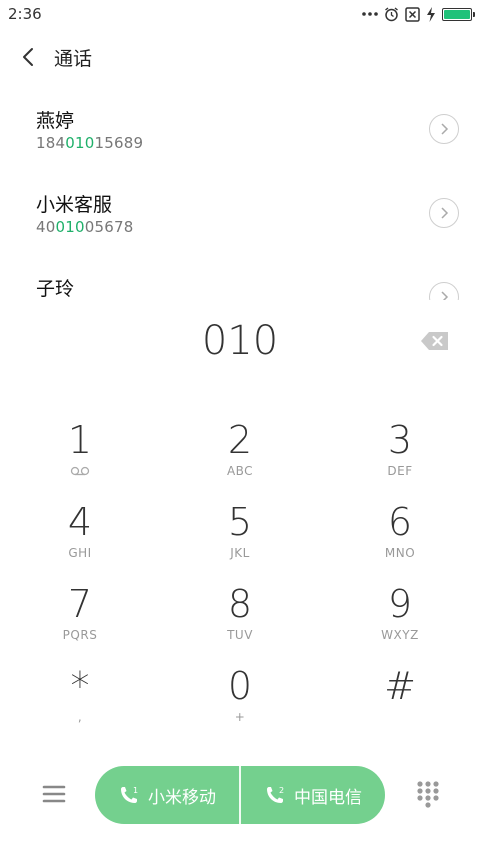 This screenshot has height=853, width=480. What do you see at coordinates (240, 58) in the screenshot?
I see `header: 通话` at bounding box center [240, 58].